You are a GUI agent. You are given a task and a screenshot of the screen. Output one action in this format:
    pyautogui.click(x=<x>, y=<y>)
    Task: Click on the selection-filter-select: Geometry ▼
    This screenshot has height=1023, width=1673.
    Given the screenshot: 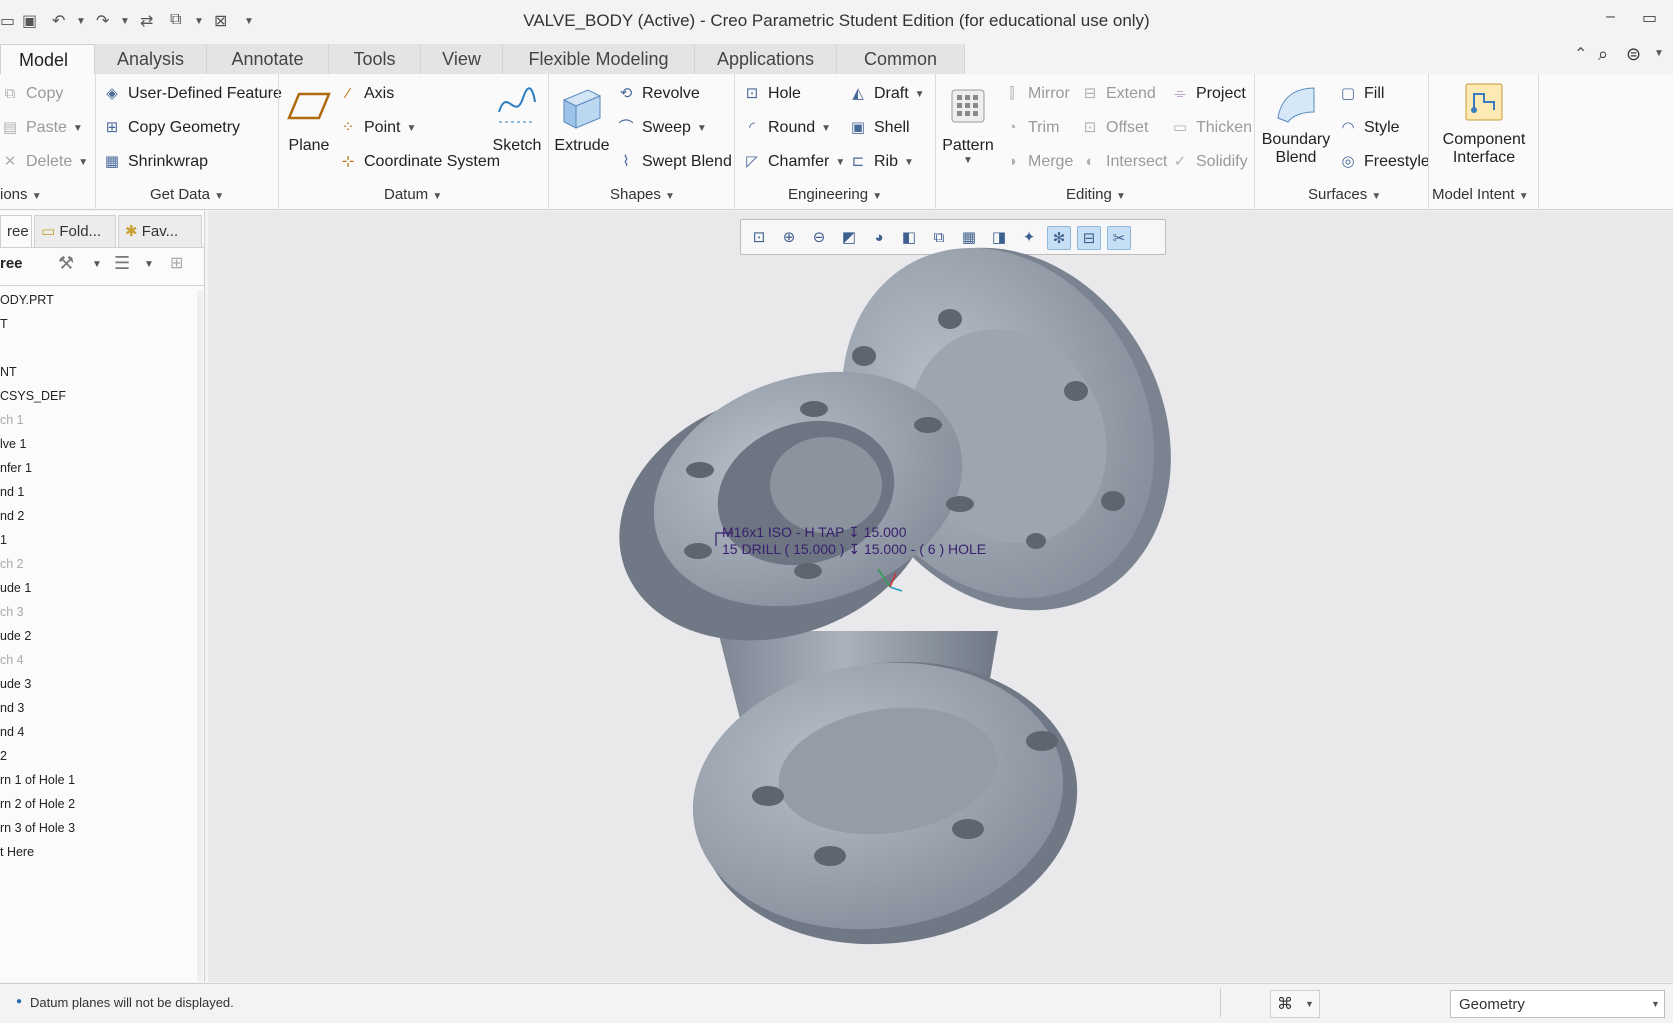 What is the action you would take?
    pyautogui.click(x=1557, y=1004)
    